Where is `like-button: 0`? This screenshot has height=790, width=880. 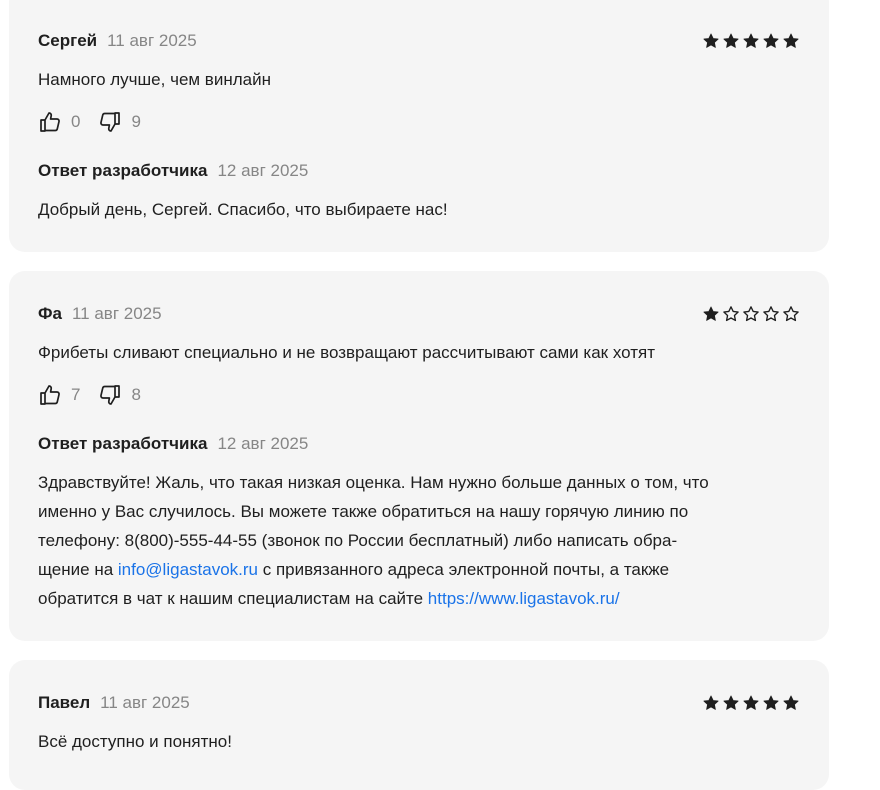
like-button: 0 is located at coordinates (59, 122).